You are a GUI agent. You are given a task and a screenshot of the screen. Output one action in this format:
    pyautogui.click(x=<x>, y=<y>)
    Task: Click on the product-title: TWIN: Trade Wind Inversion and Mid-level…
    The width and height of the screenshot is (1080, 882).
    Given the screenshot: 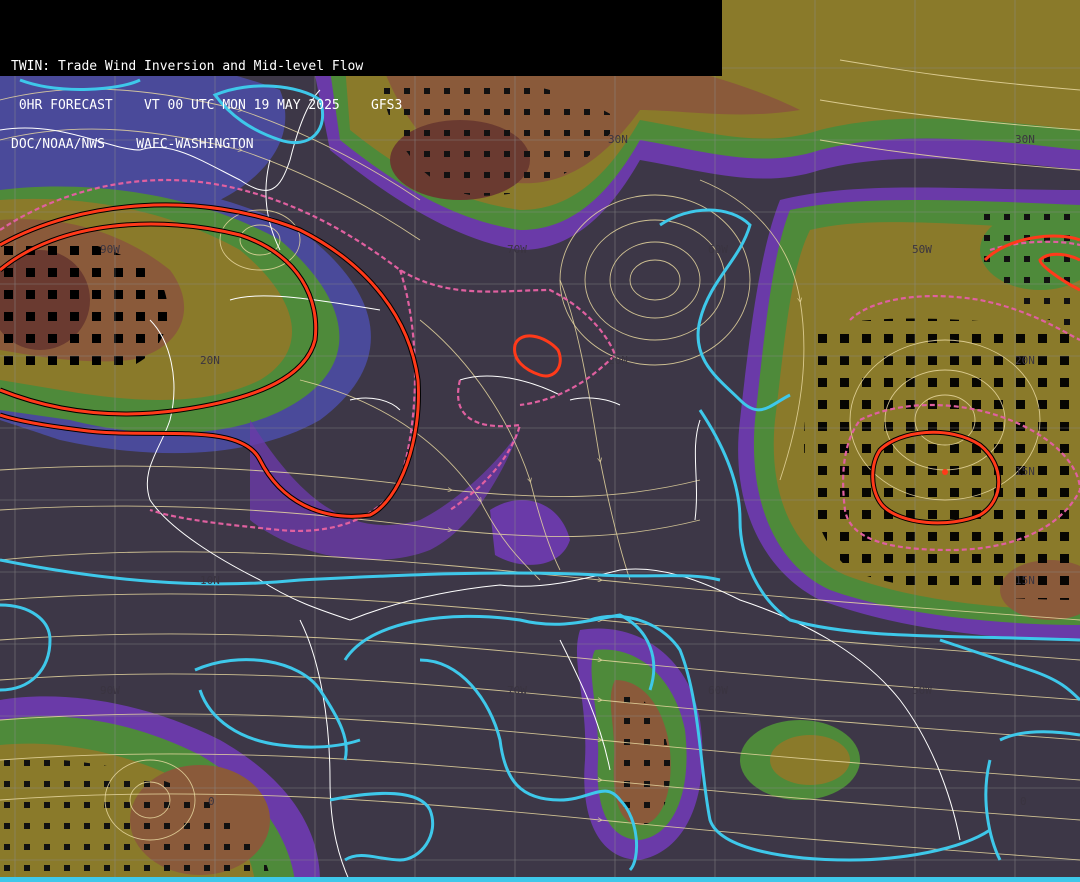 What is the action you would take?
    pyautogui.click(x=187, y=66)
    